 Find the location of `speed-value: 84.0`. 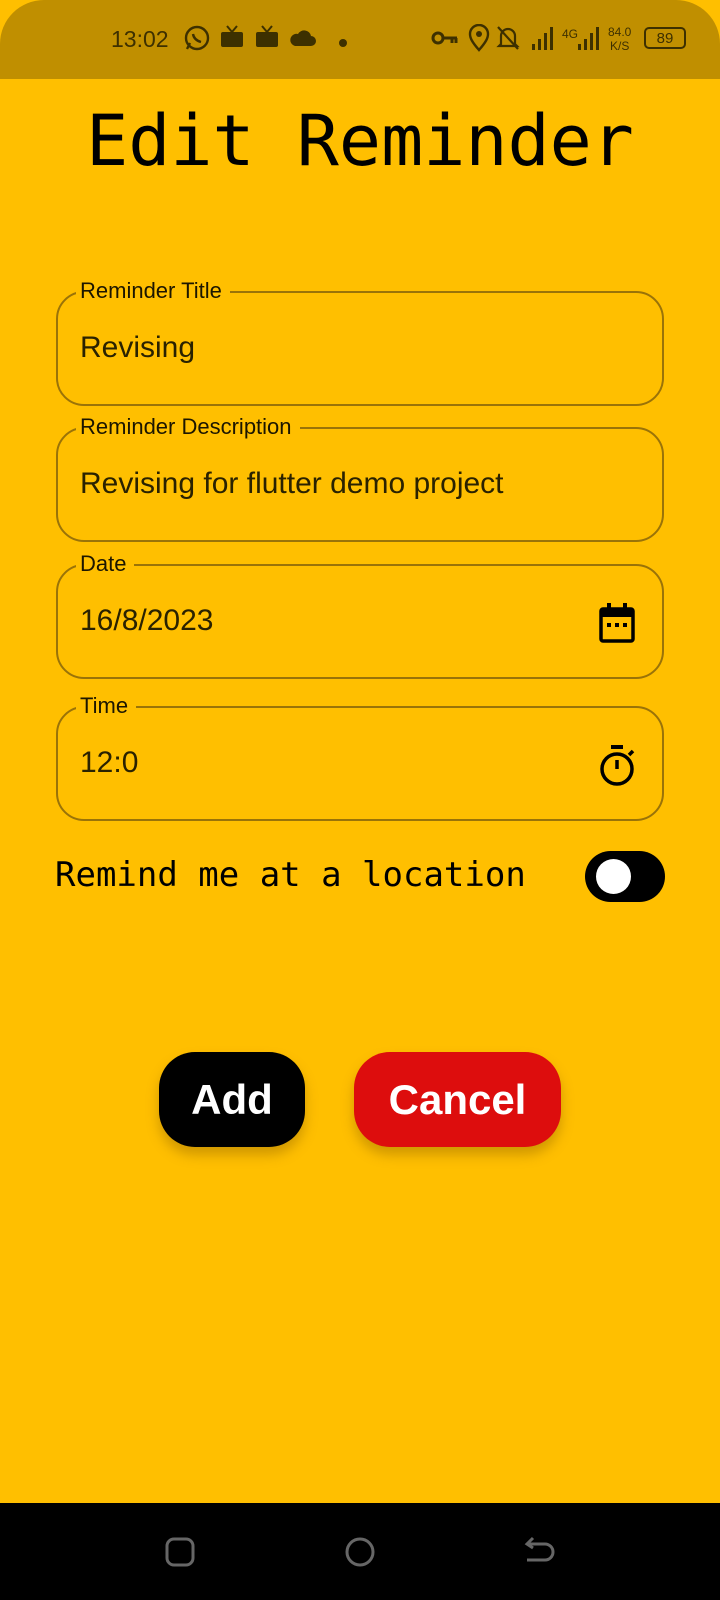

speed-value: 84.0 is located at coordinates (620, 32).